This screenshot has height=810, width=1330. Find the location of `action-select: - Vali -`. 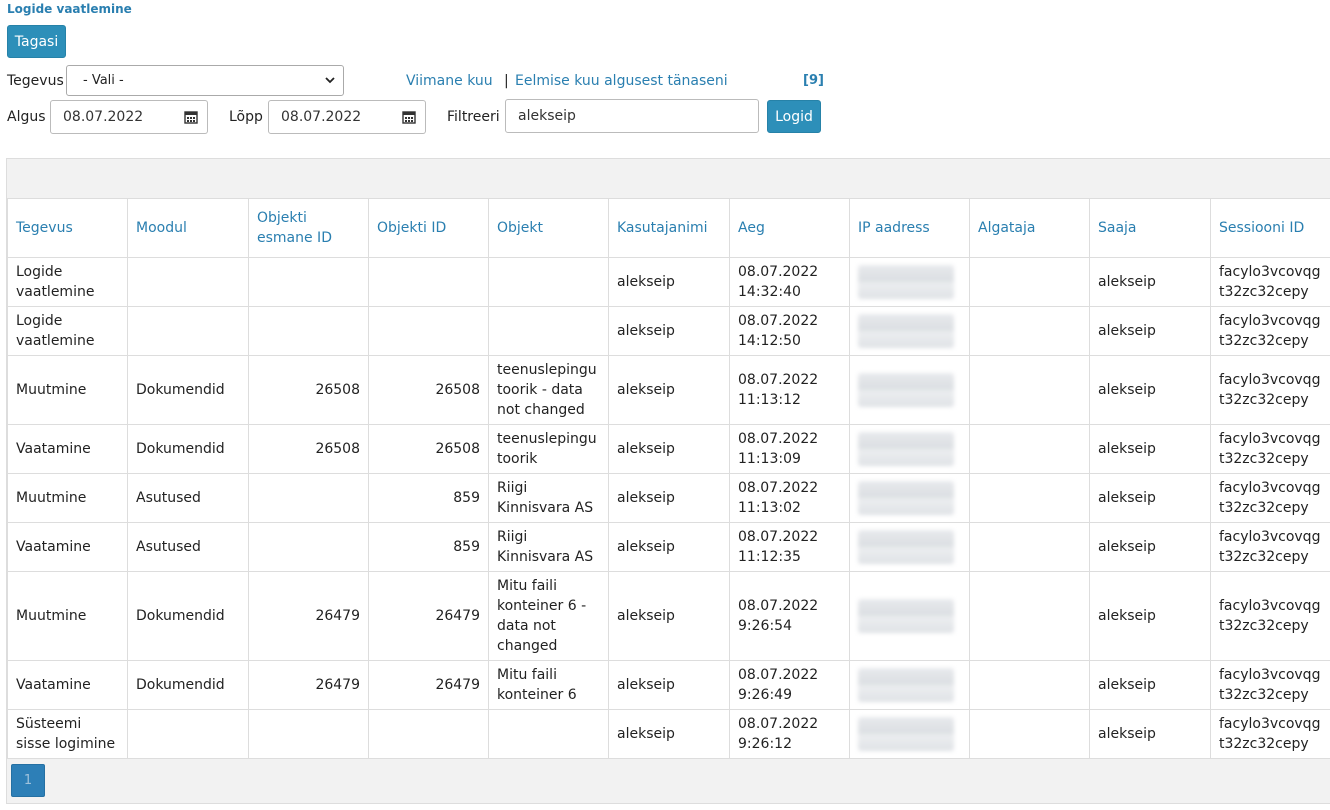

action-select: - Vali - is located at coordinates (205, 80).